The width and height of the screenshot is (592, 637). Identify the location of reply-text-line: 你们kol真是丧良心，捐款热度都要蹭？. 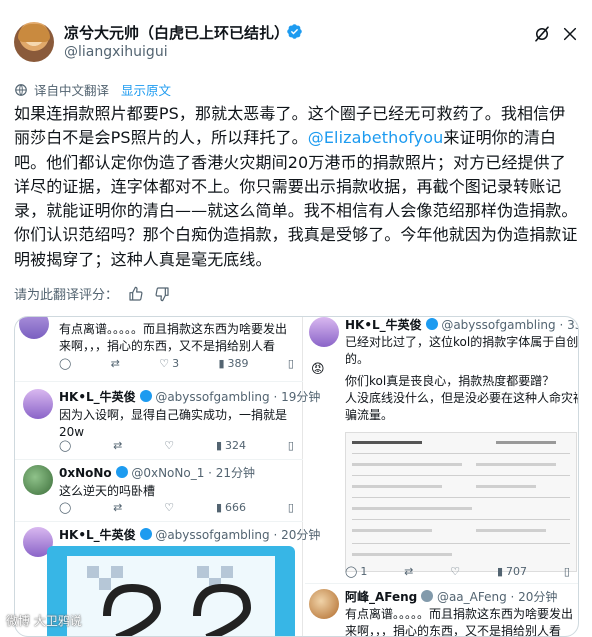
(450, 381).